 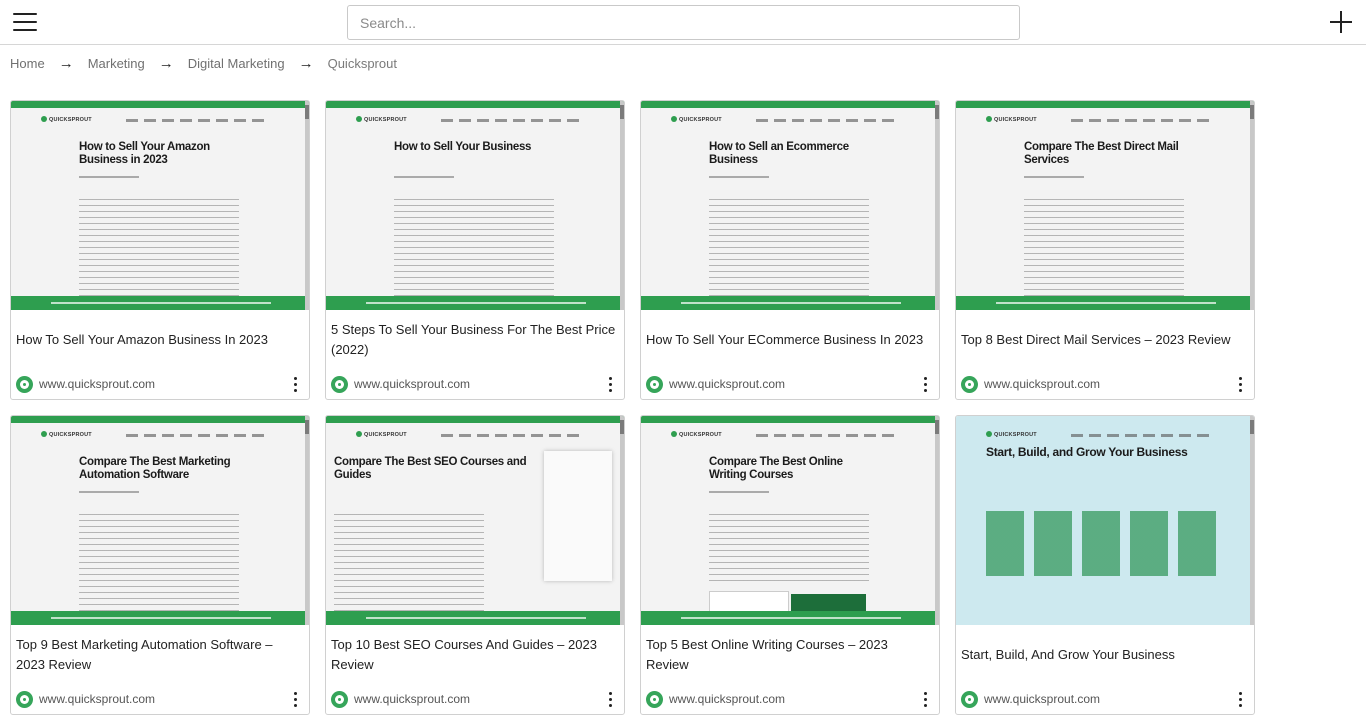 I want to click on thumbnail-heading: How to Sell an Ecommerce Business, so click(x=779, y=153).